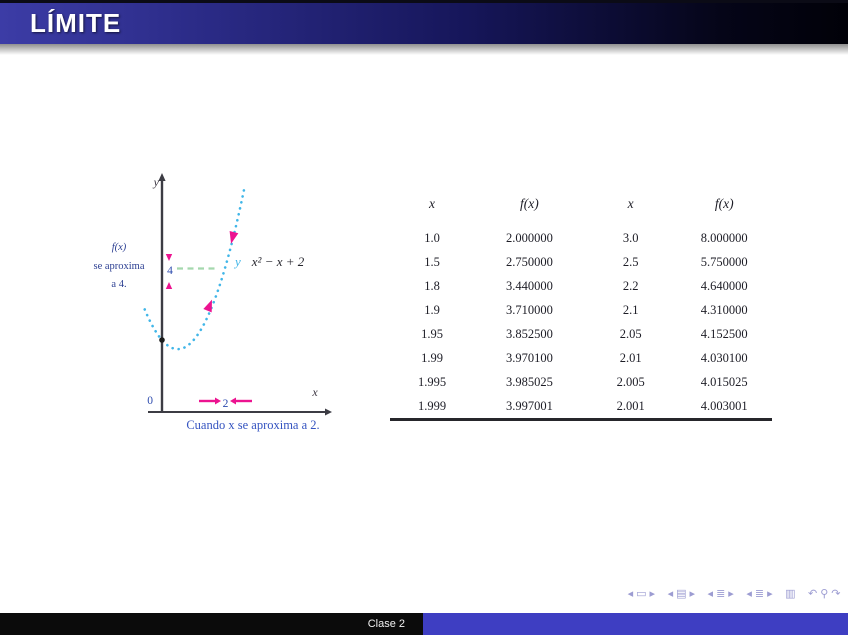 This screenshot has height=635, width=848. Describe the element at coordinates (162, 177) in the screenshot. I see `y-axis-arrowhead-icon` at that location.